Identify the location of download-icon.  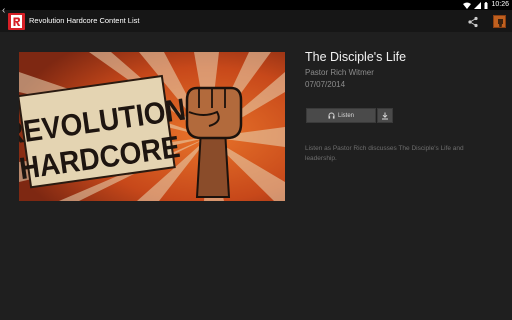
(385, 115).